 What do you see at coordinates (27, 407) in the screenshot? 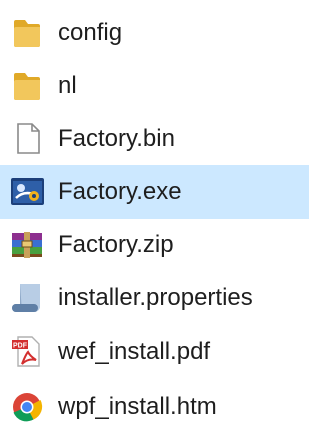
I see `chrome-html-icon` at bounding box center [27, 407].